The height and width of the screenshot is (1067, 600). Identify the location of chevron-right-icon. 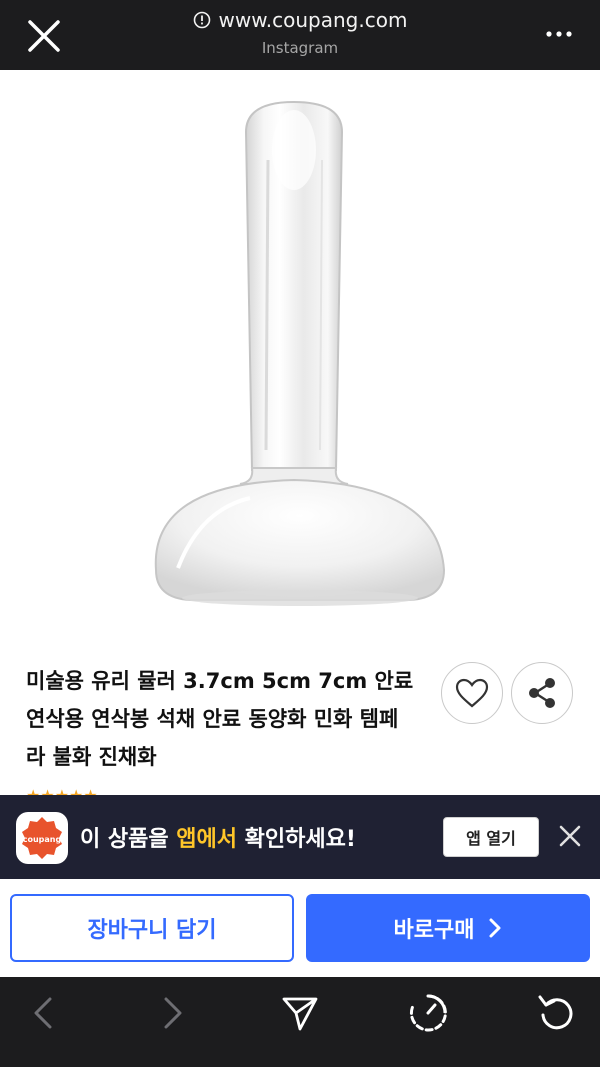
(495, 928).